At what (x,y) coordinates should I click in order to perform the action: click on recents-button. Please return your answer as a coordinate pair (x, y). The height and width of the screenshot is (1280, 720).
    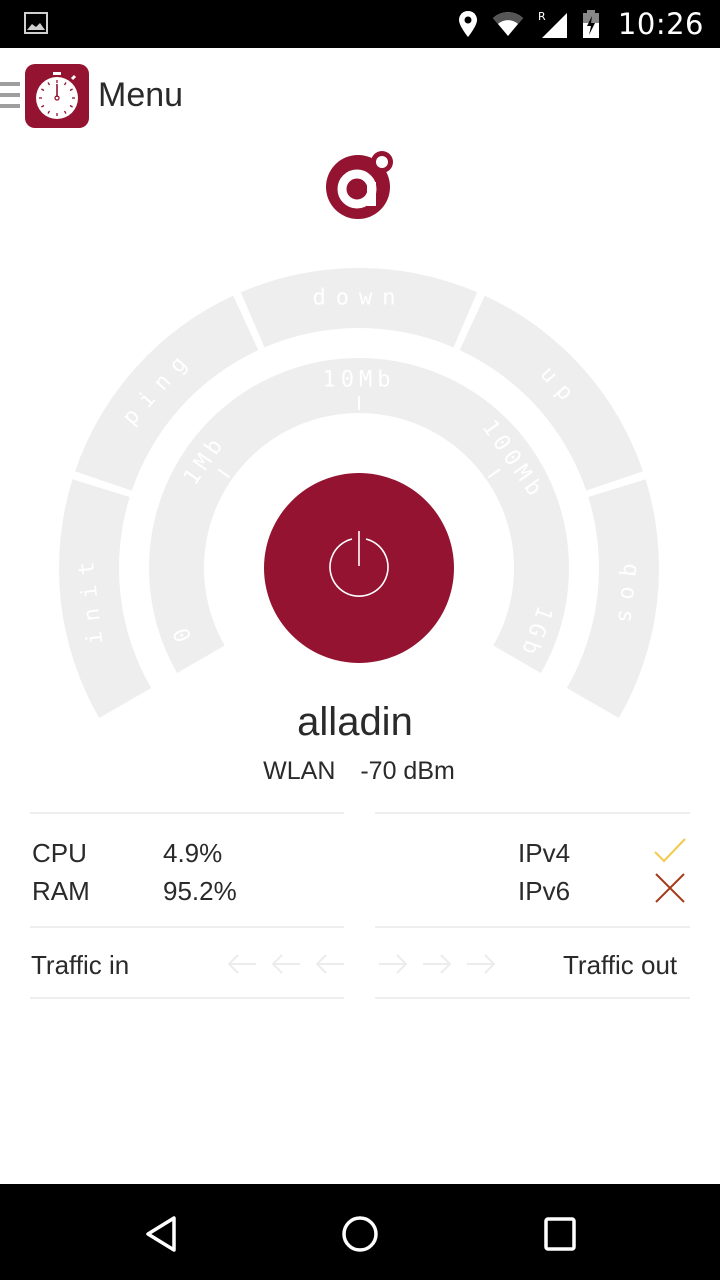
    Looking at the image, I should click on (560, 1234).